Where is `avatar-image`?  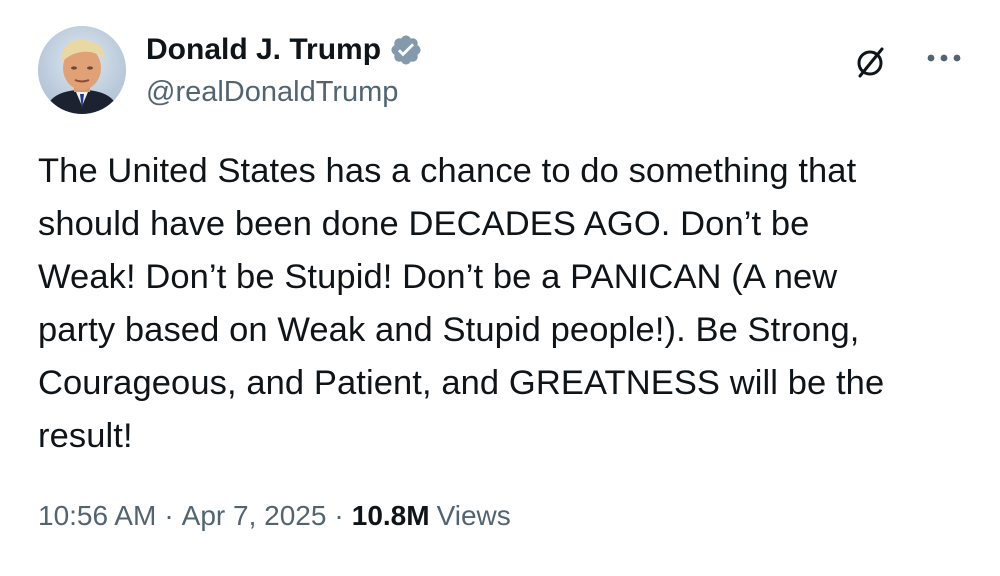 avatar-image is located at coordinates (82, 70).